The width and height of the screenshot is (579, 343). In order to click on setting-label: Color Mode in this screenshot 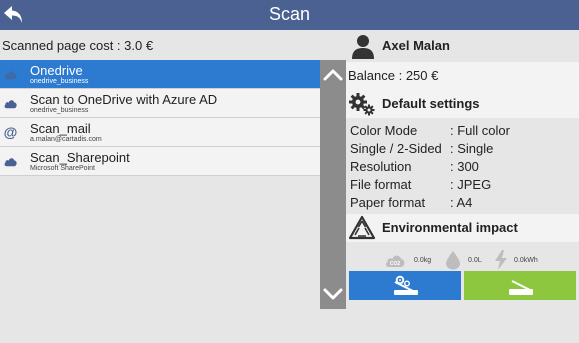, I will do `click(384, 130)`.